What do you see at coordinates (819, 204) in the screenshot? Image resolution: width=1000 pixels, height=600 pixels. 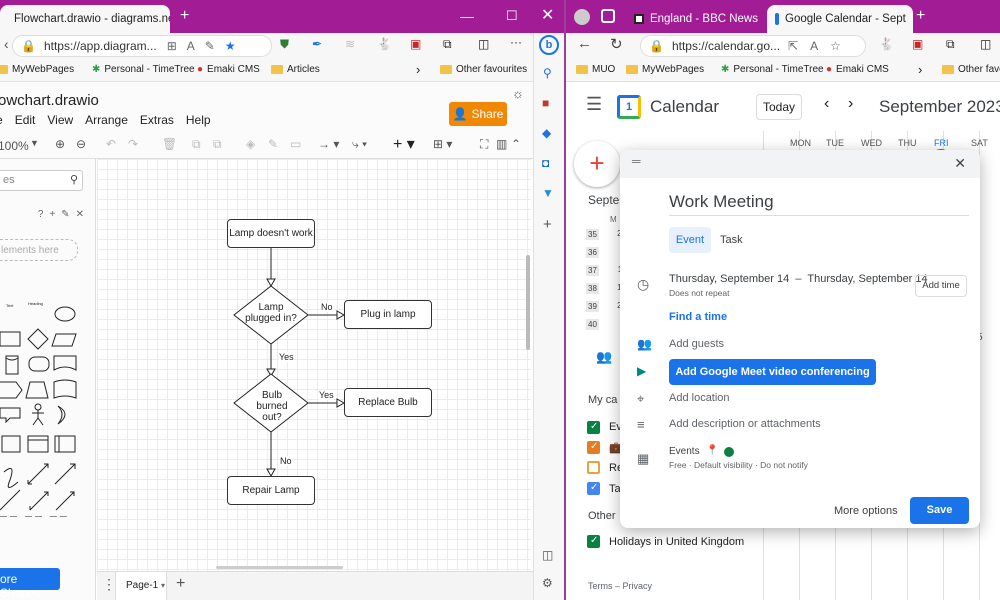 I see `event-title-input: Work Meeting` at bounding box center [819, 204].